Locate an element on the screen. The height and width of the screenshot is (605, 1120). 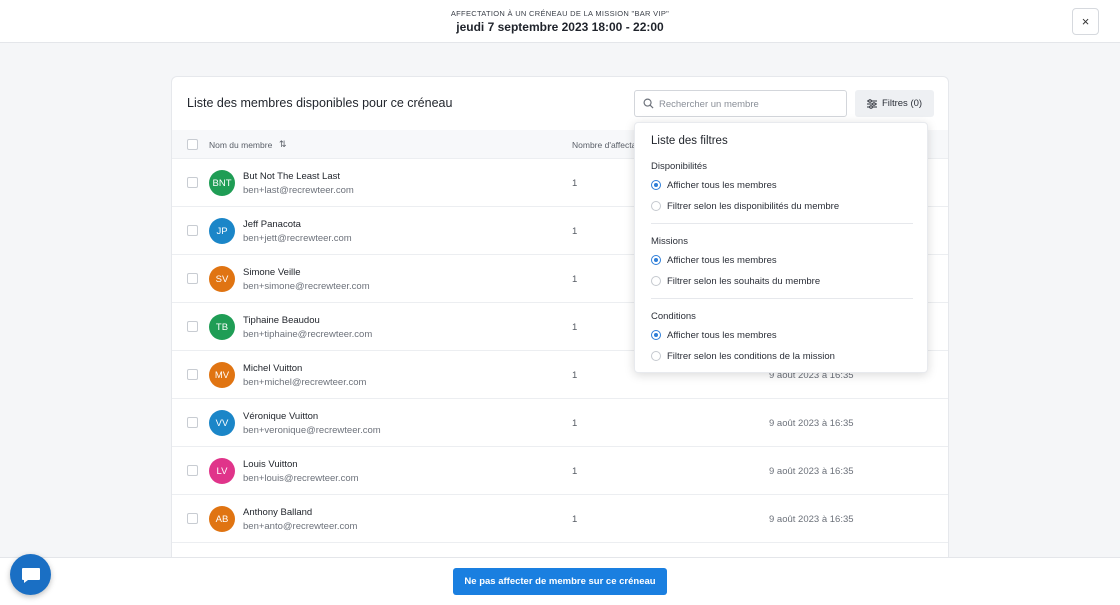
header-title: jeudi 7 septembre 2023 18:00 - 22:00 is located at coordinates (560, 27).